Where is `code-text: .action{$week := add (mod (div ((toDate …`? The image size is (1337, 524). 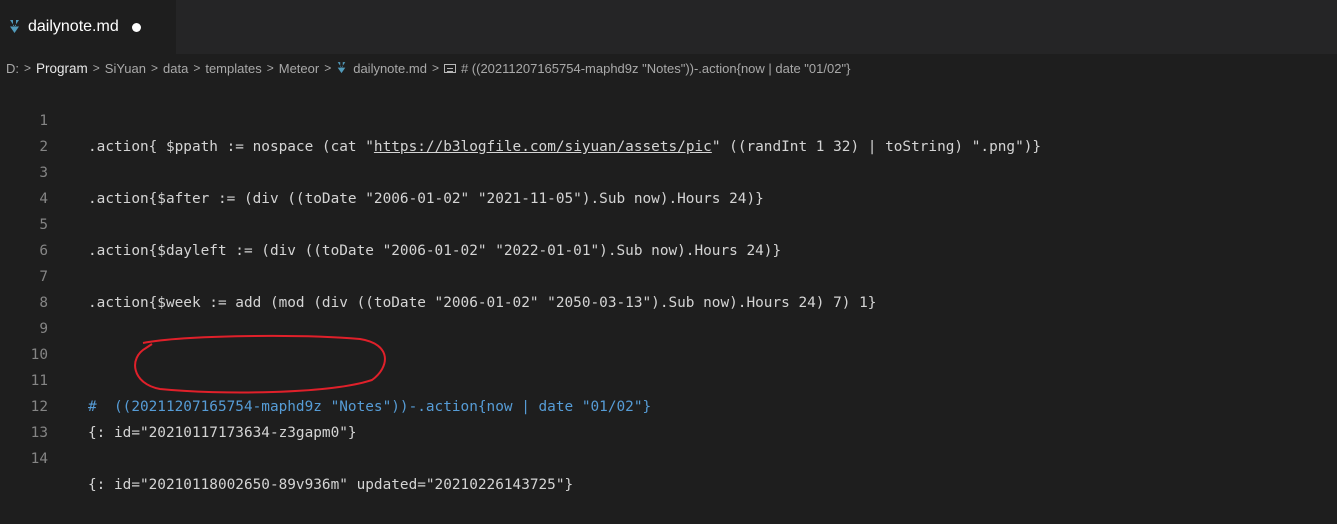 code-text: .action{$week := add (mod (div ((toDate … is located at coordinates (482, 303).